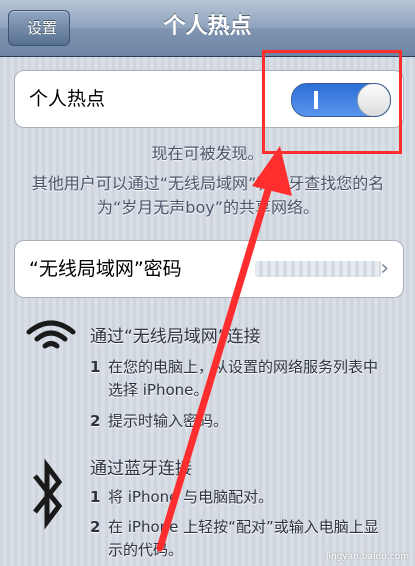 This screenshot has width=415, height=566. I want to click on back-button-label: 设置, so click(41, 28).